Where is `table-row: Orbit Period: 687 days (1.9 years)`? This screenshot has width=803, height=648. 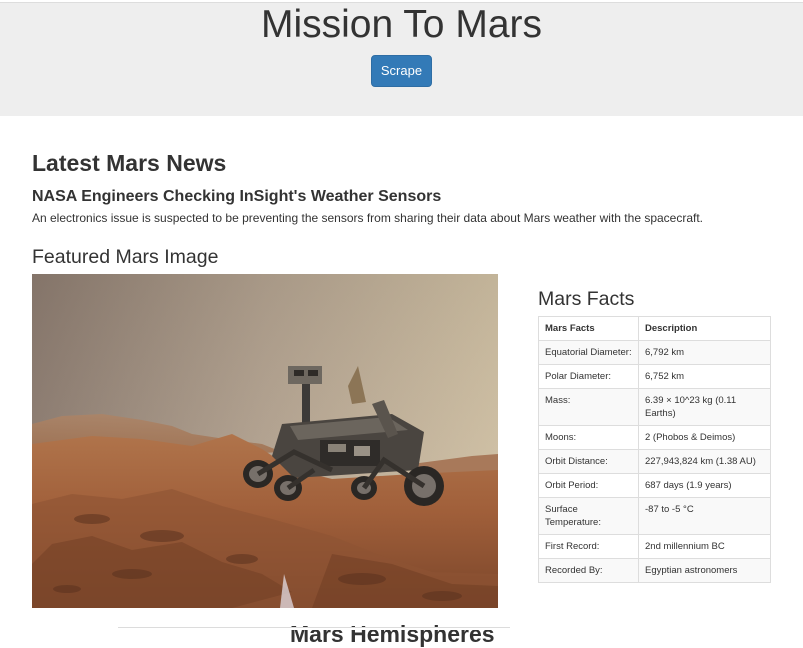
table-row: Orbit Period: 687 days (1.9 years) is located at coordinates (654, 485).